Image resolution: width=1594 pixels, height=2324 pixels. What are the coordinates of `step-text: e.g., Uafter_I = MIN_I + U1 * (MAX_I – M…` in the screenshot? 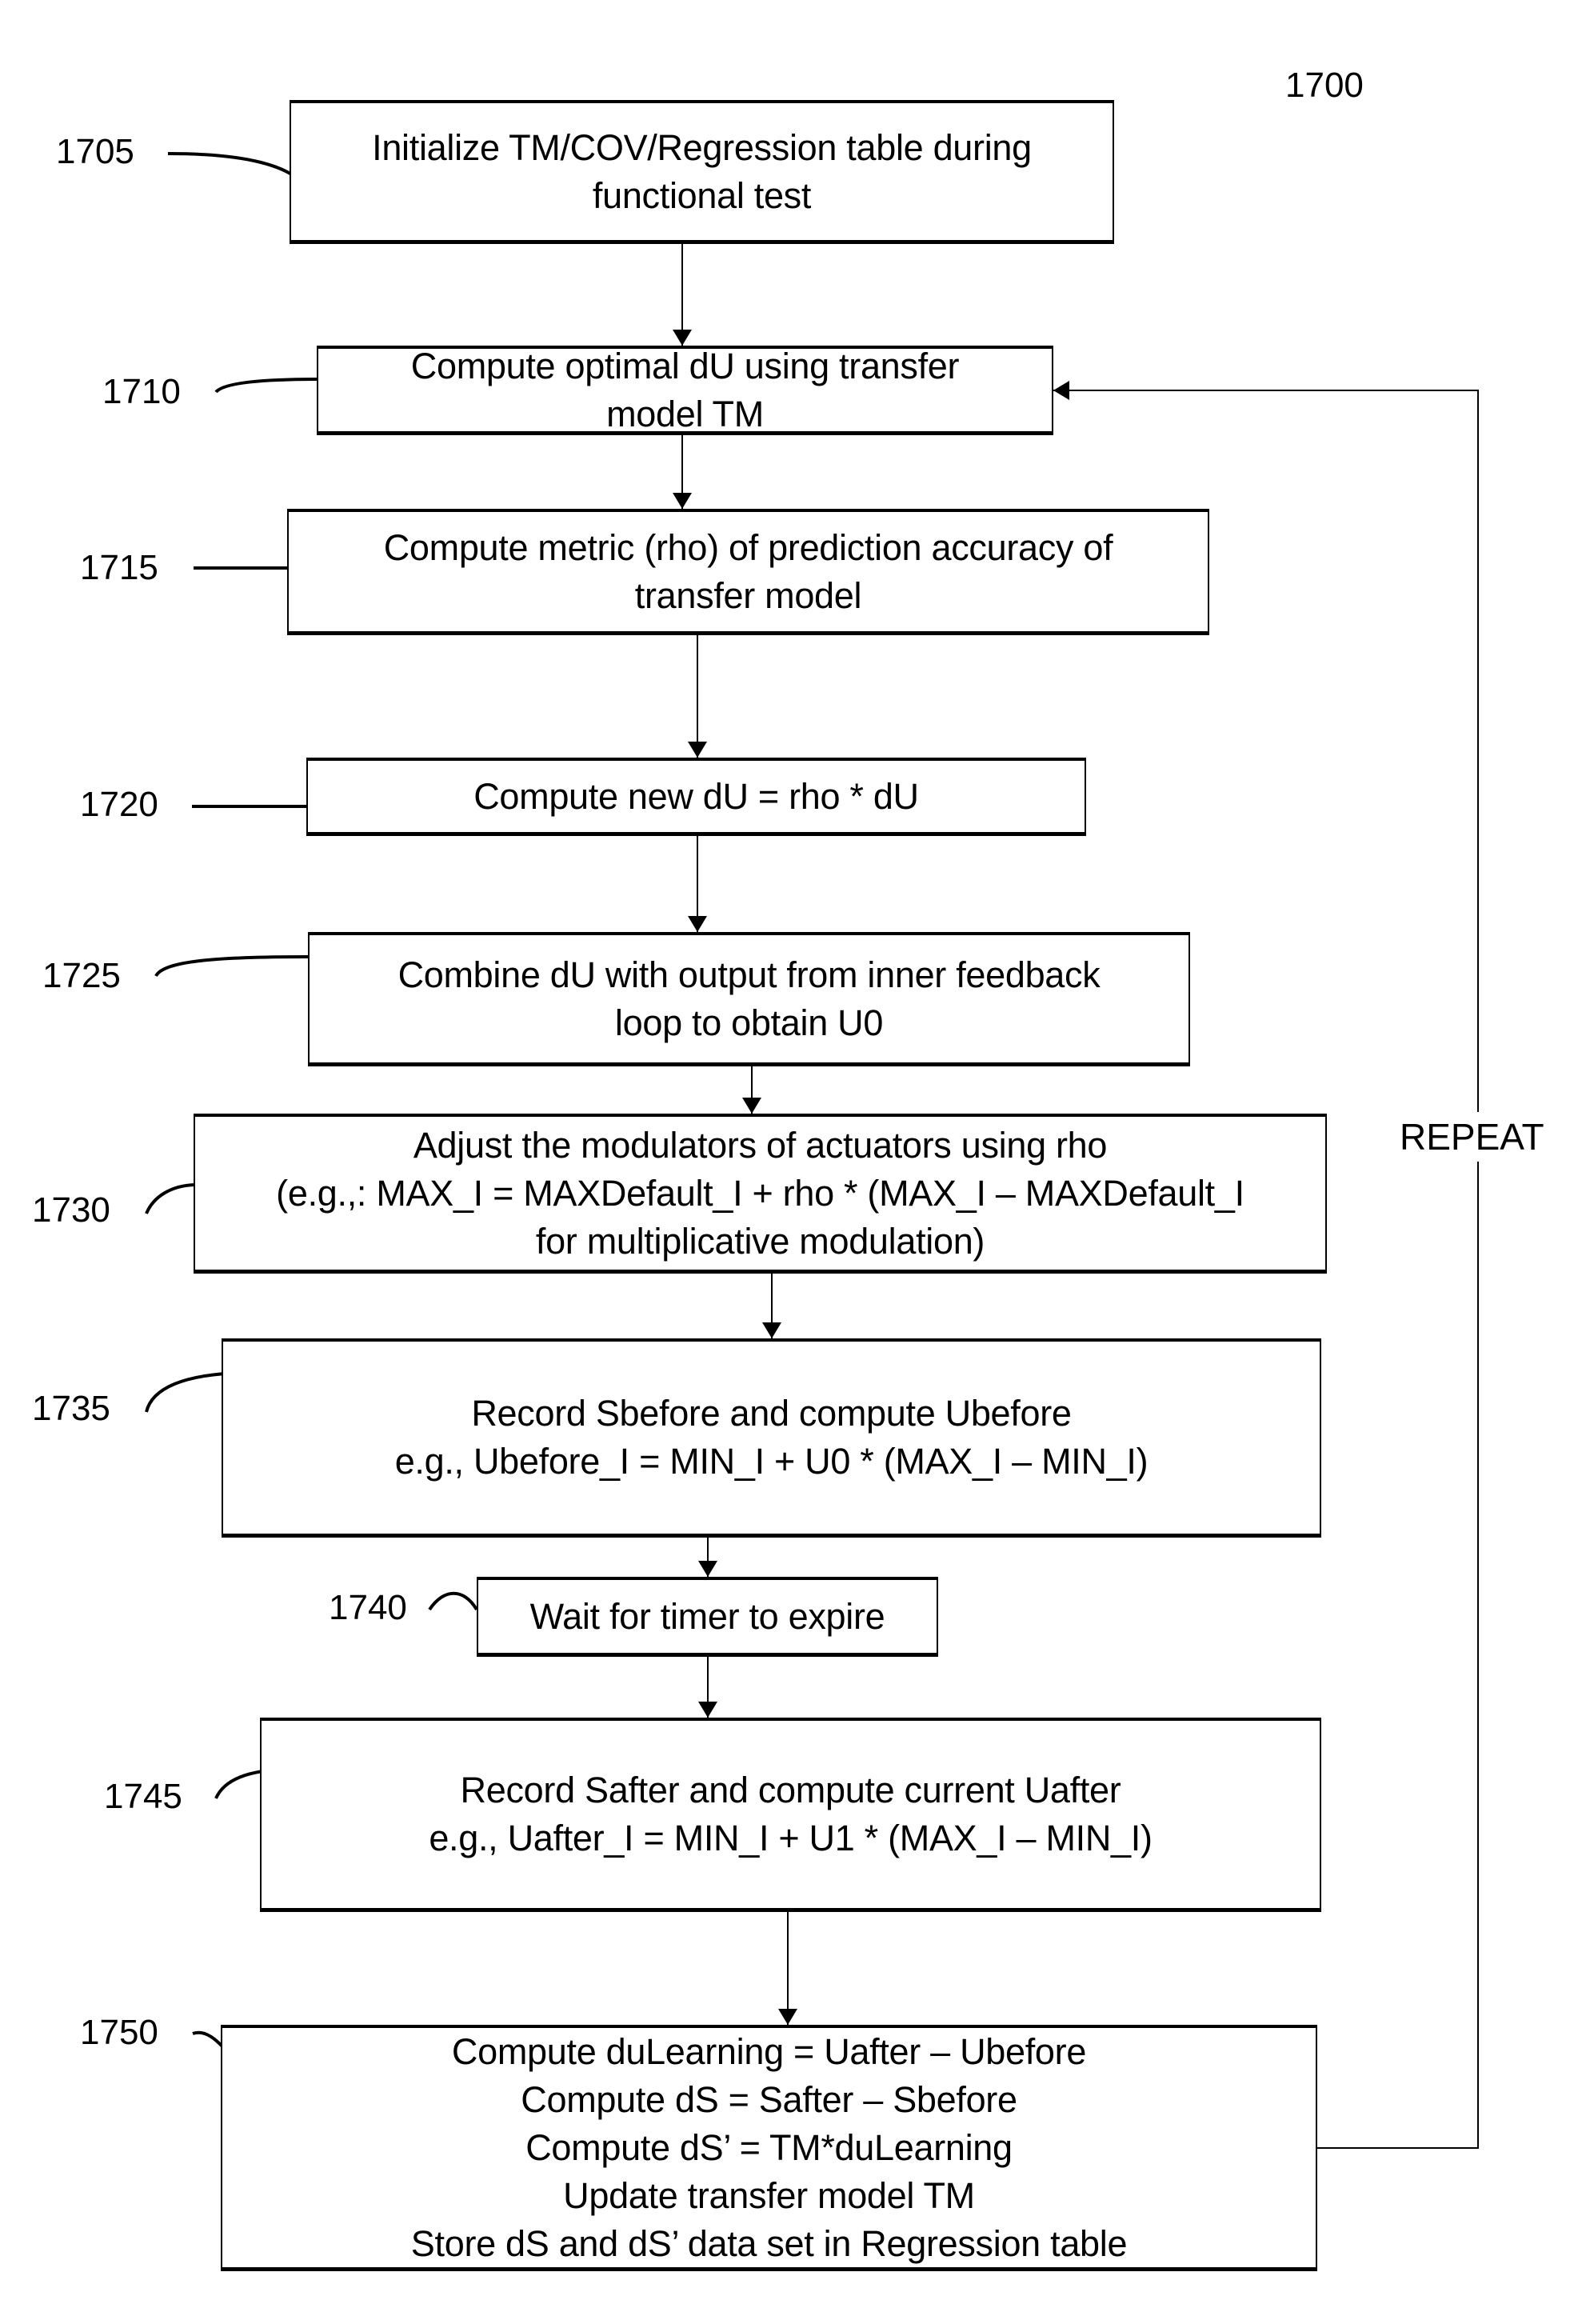 It's located at (791, 1838).